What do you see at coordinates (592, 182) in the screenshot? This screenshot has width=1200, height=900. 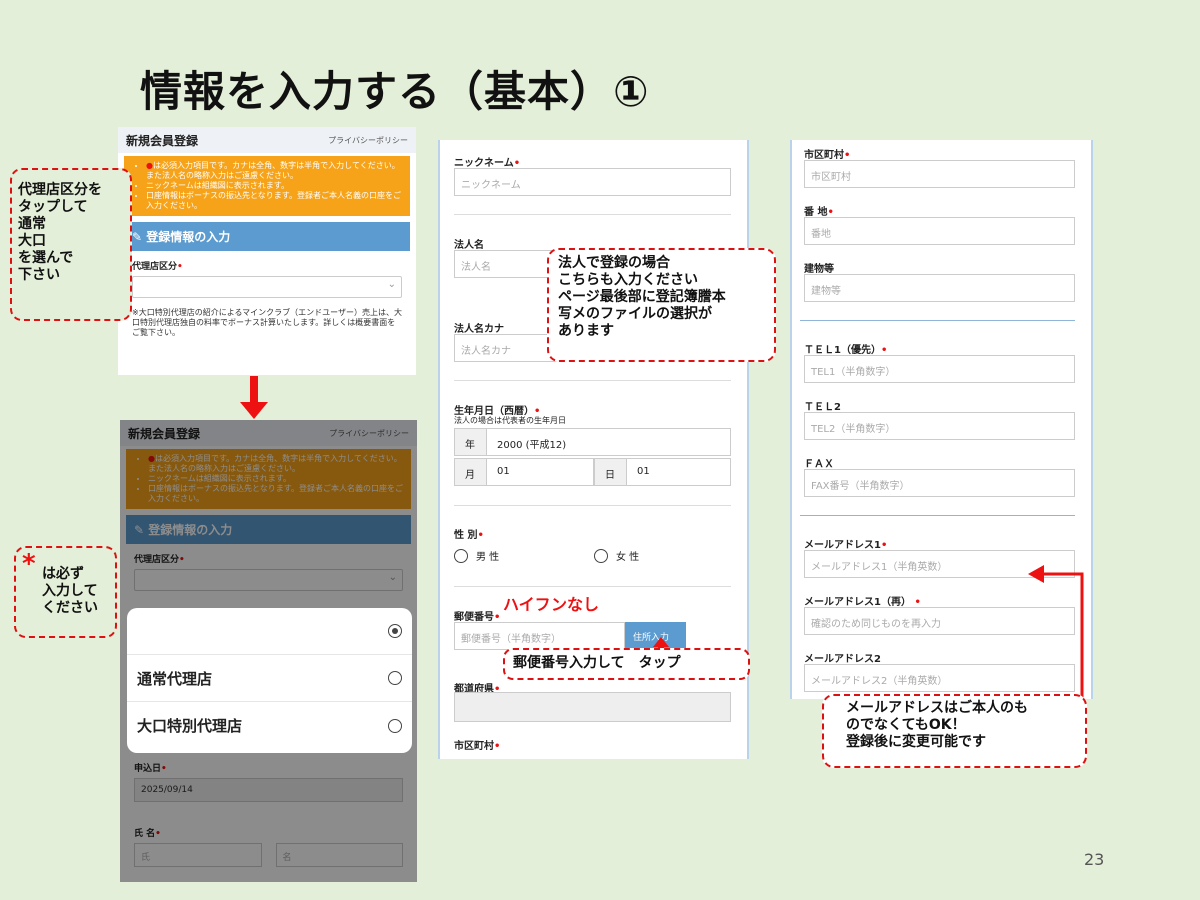 I see `nickname-input: ニックネーム` at bounding box center [592, 182].